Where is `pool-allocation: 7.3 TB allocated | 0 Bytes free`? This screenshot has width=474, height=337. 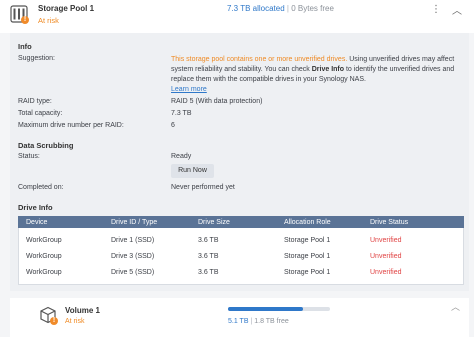 pool-allocation: 7.3 TB allocated | 0 Bytes free is located at coordinates (280, 8).